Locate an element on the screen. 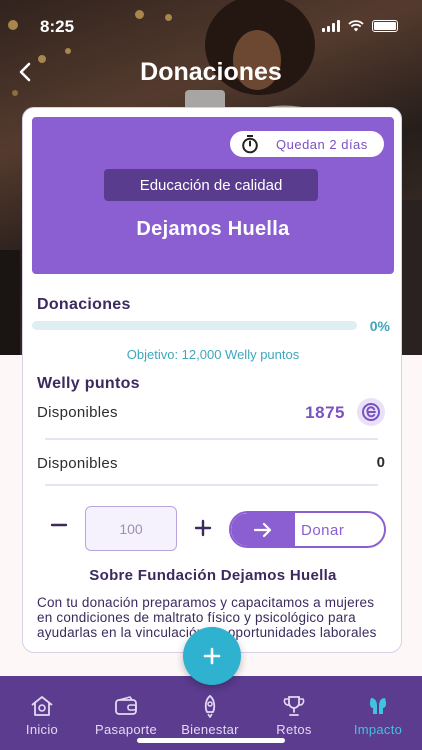  time-remaining-text: Quedan 2 días is located at coordinates (322, 144).